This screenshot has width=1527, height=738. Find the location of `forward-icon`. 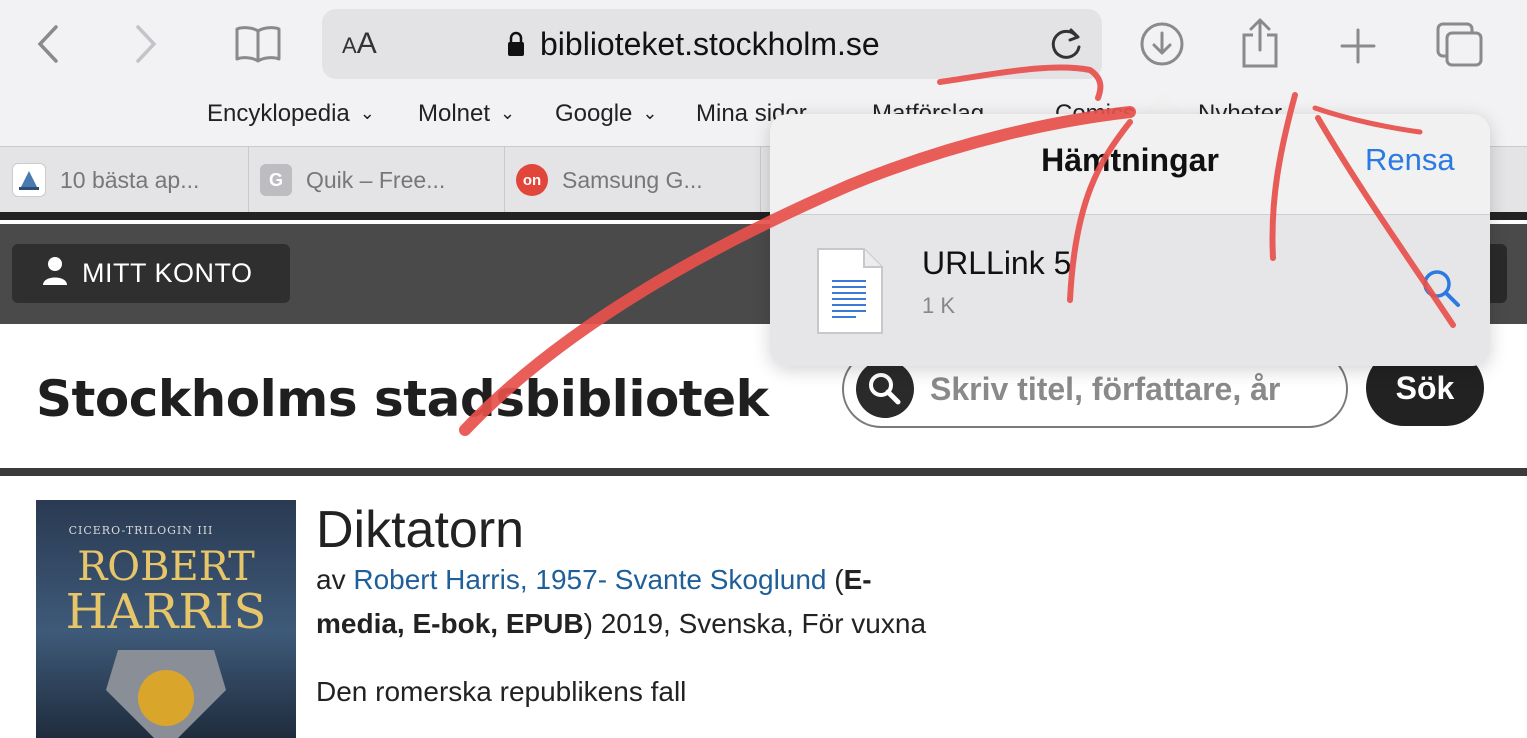

forward-icon is located at coordinates (146, 44).